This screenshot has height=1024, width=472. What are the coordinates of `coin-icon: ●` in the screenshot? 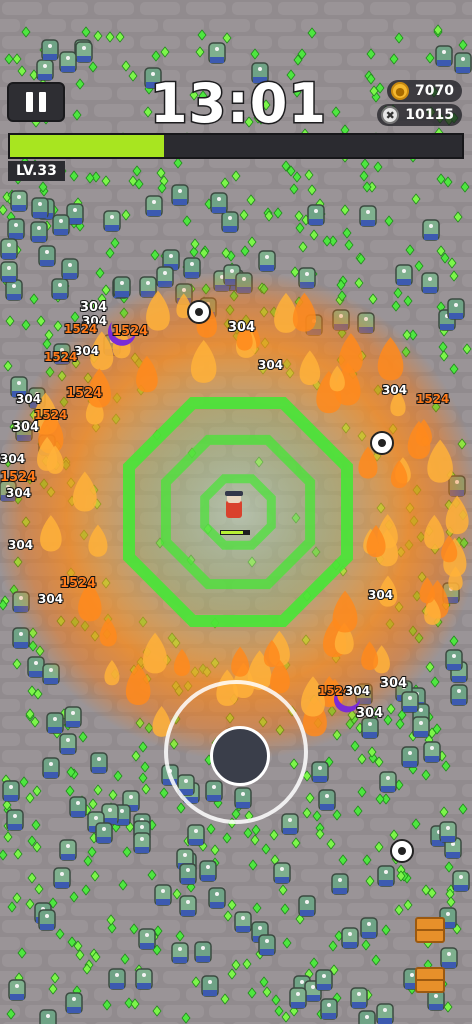 It's located at (400, 91).